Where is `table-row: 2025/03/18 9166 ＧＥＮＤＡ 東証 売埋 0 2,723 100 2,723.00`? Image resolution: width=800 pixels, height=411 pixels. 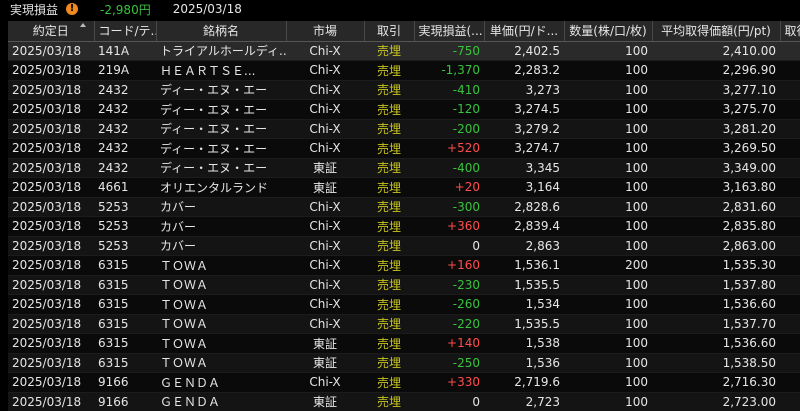 table-row: 2025/03/18 9166 ＧＥＮＤＡ 東証 売埋 0 2,723 100 2,723.00 is located at coordinates (404, 401).